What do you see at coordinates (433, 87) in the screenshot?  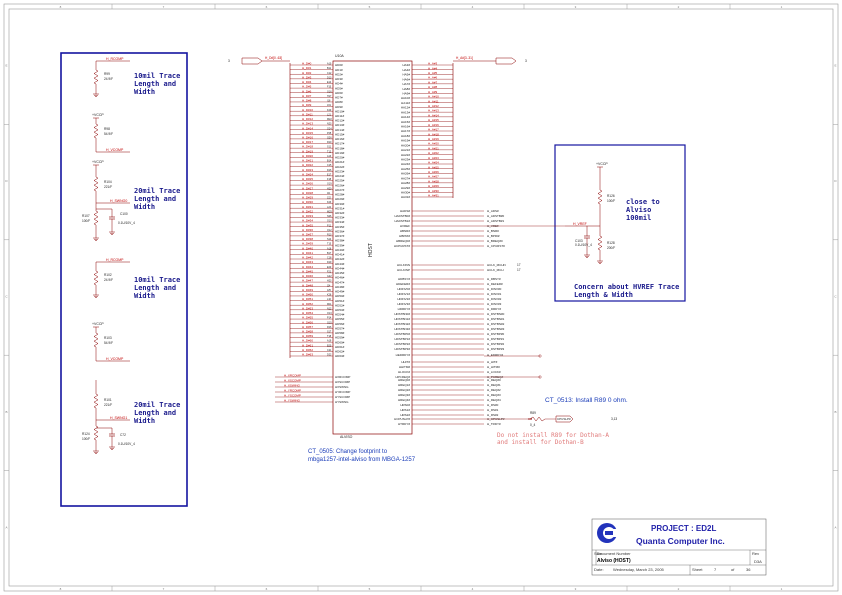 I see `addr-net-label: H_A#8` at bounding box center [433, 87].